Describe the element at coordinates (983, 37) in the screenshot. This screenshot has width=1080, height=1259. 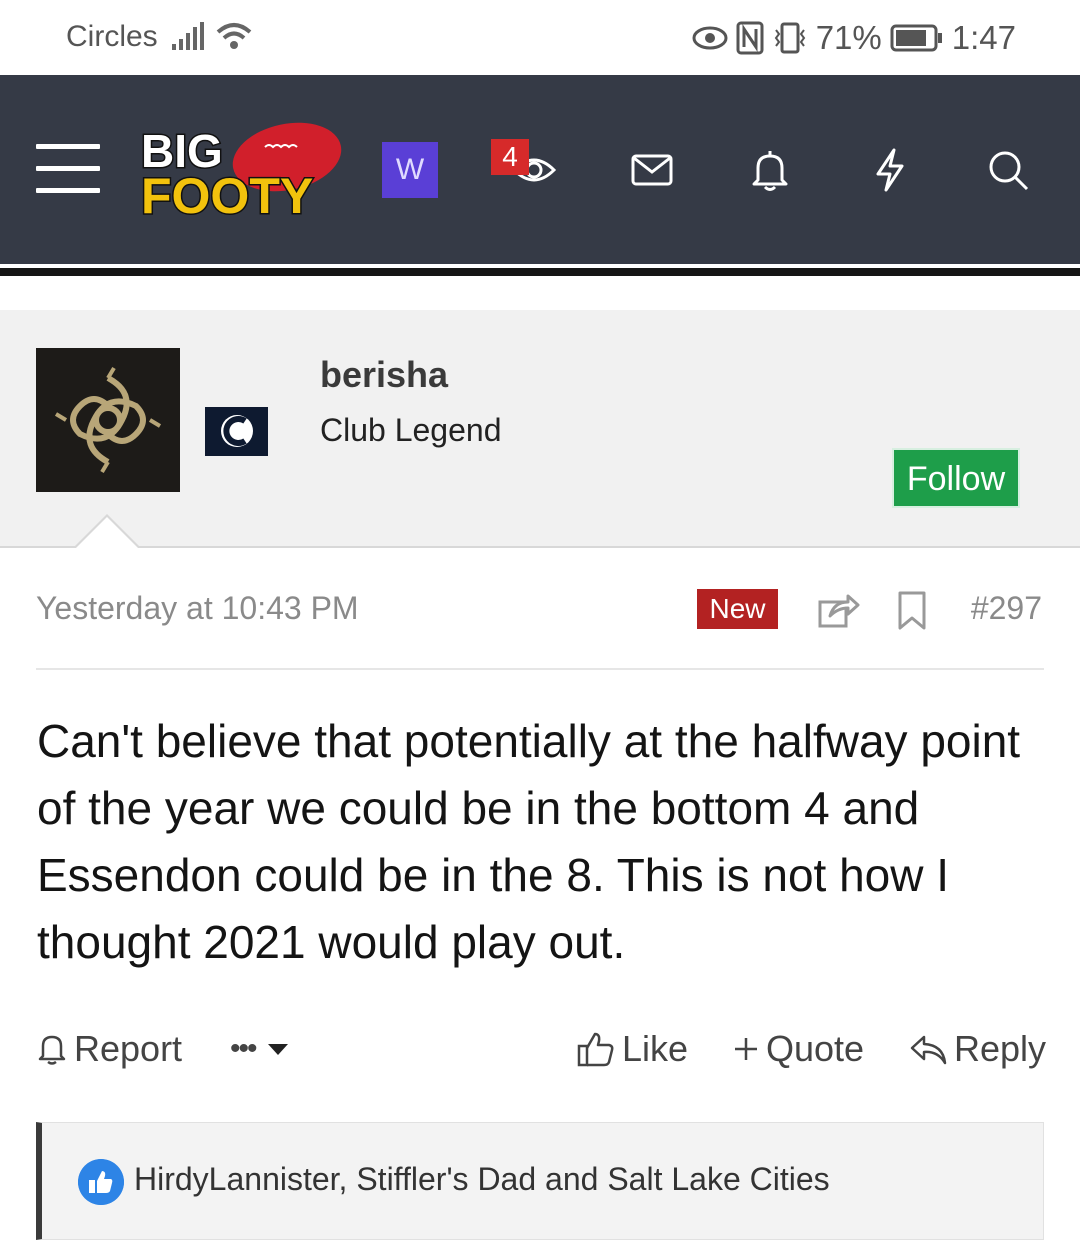
I see `clock-time: 1:47` at that location.